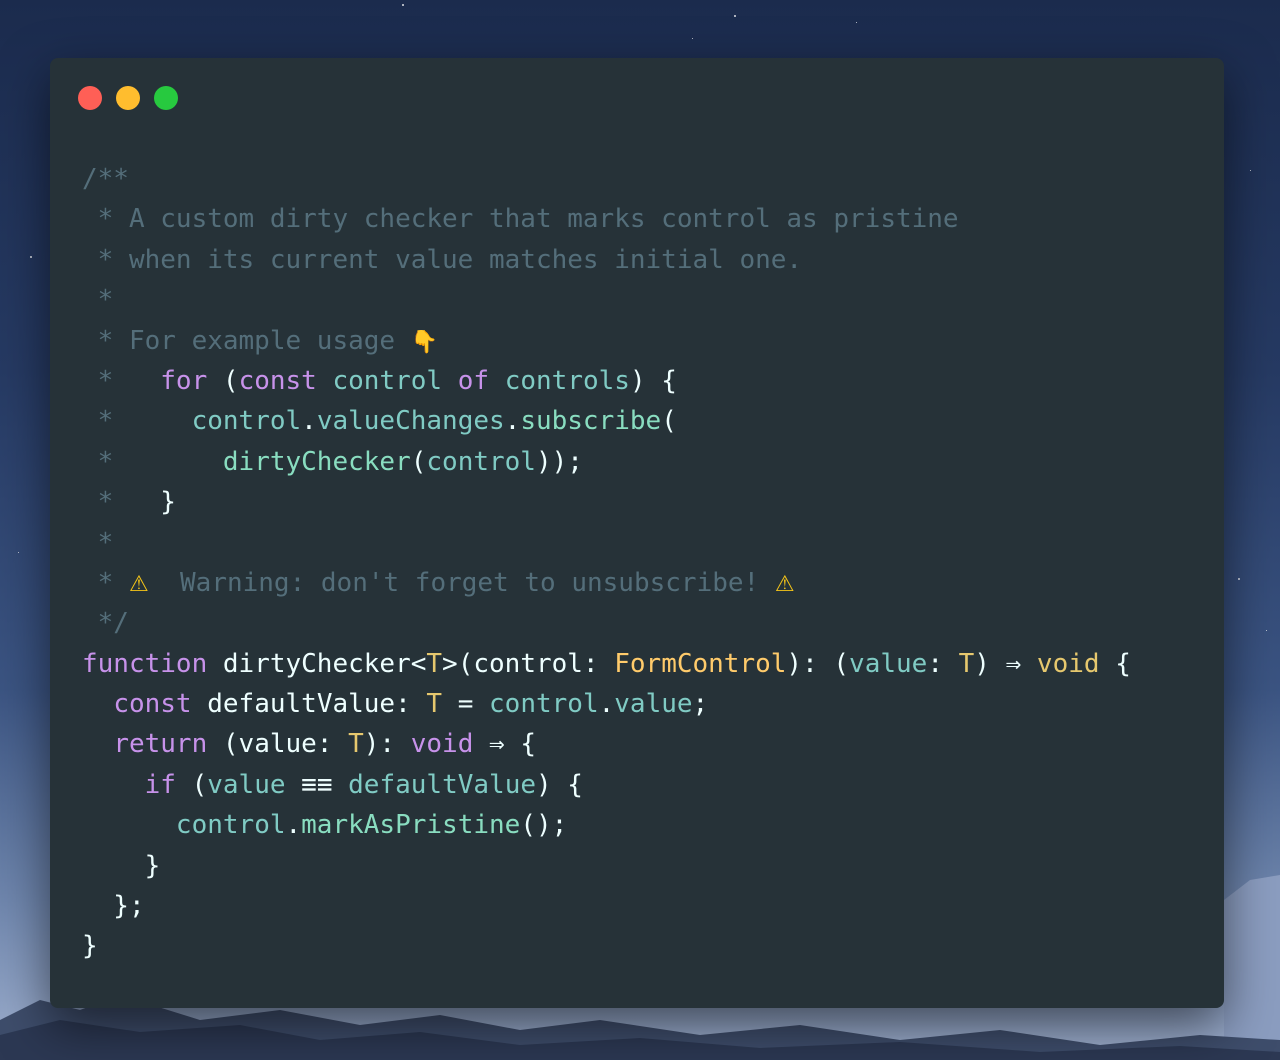 This screenshot has width=1280, height=1060. I want to click on code-token: ) ⇒, so click(1005, 663).